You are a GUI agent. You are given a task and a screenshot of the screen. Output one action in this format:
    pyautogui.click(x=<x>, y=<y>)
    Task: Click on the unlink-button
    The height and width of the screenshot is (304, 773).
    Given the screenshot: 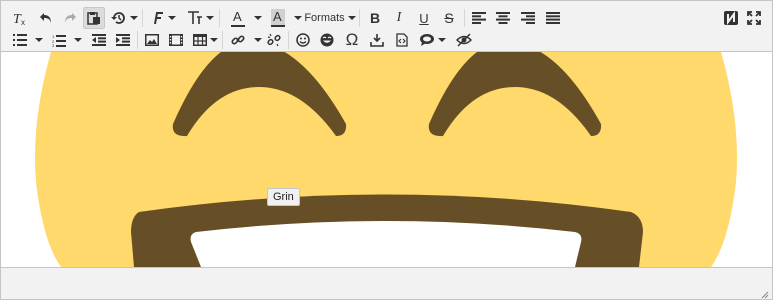 What is the action you would take?
    pyautogui.click(x=274, y=40)
    